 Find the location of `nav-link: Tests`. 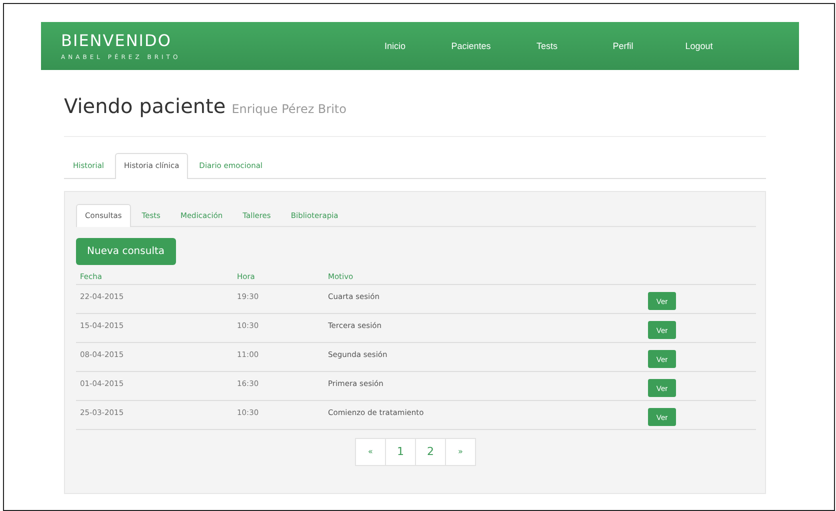

nav-link: Tests is located at coordinates (547, 46).